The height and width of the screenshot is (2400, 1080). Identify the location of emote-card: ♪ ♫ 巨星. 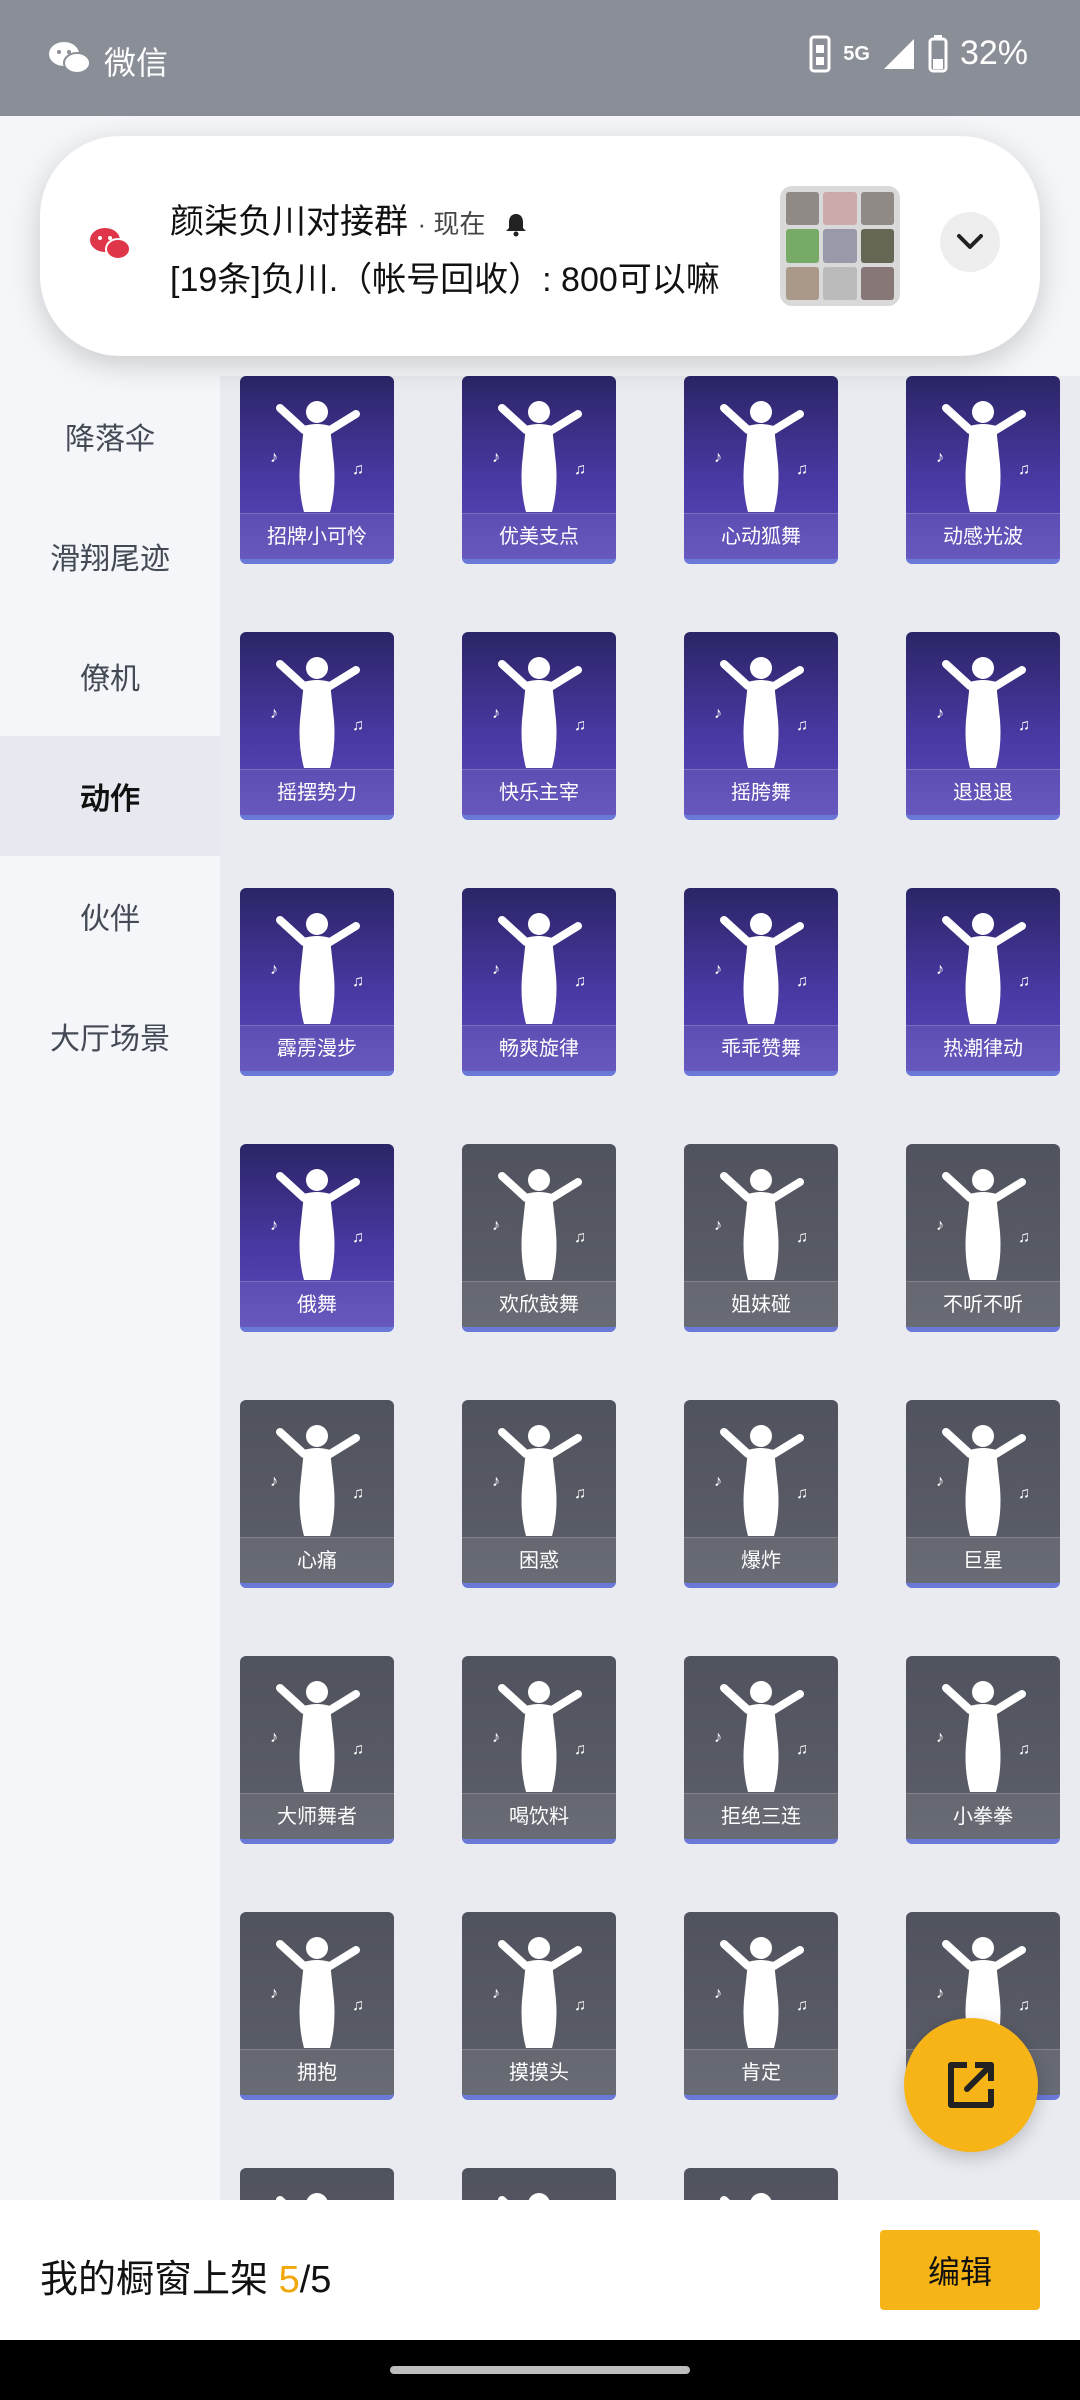
(983, 1494).